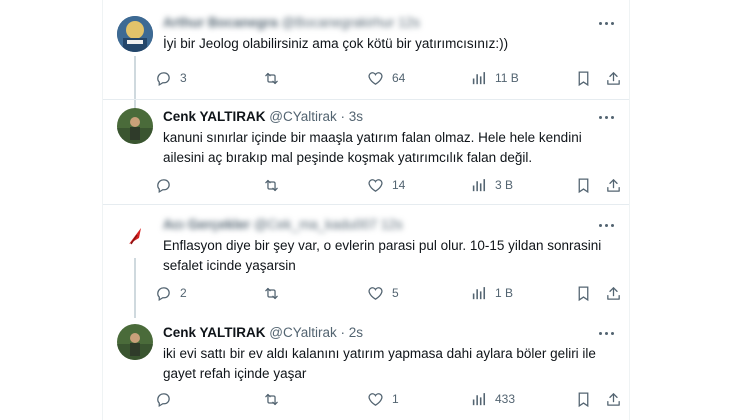  I want to click on timestamp: 3s, so click(356, 116).